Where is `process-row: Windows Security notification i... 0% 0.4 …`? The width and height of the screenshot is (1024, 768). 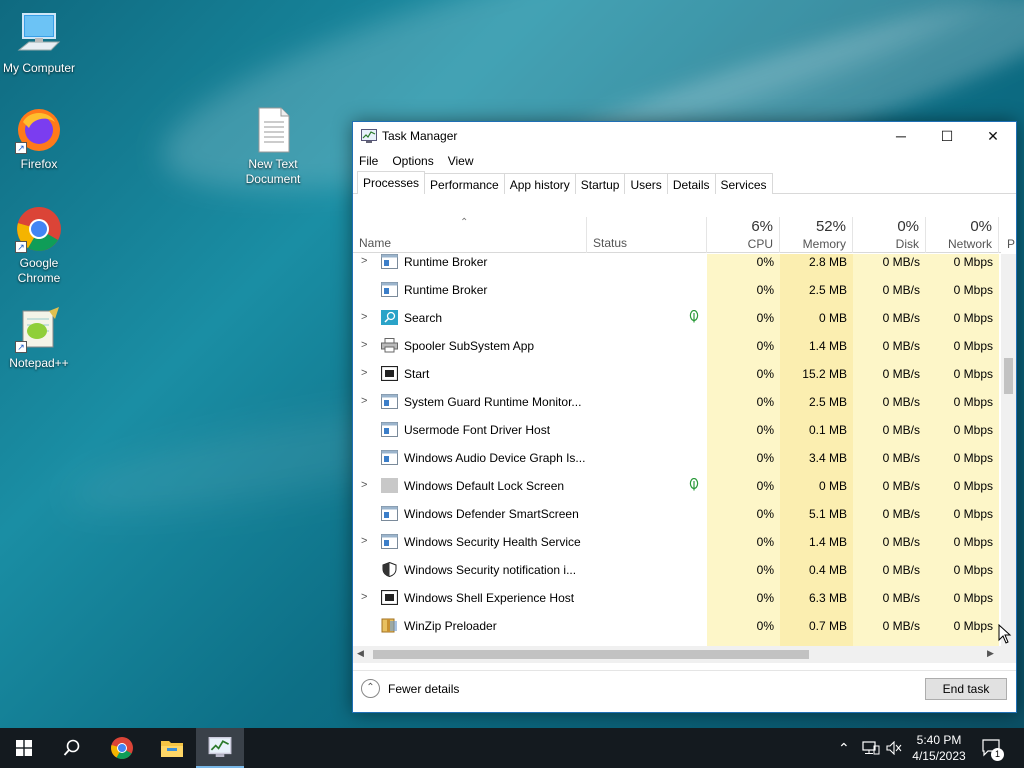
process-row: Windows Security notification i... 0% 0.4 … is located at coordinates (677, 570).